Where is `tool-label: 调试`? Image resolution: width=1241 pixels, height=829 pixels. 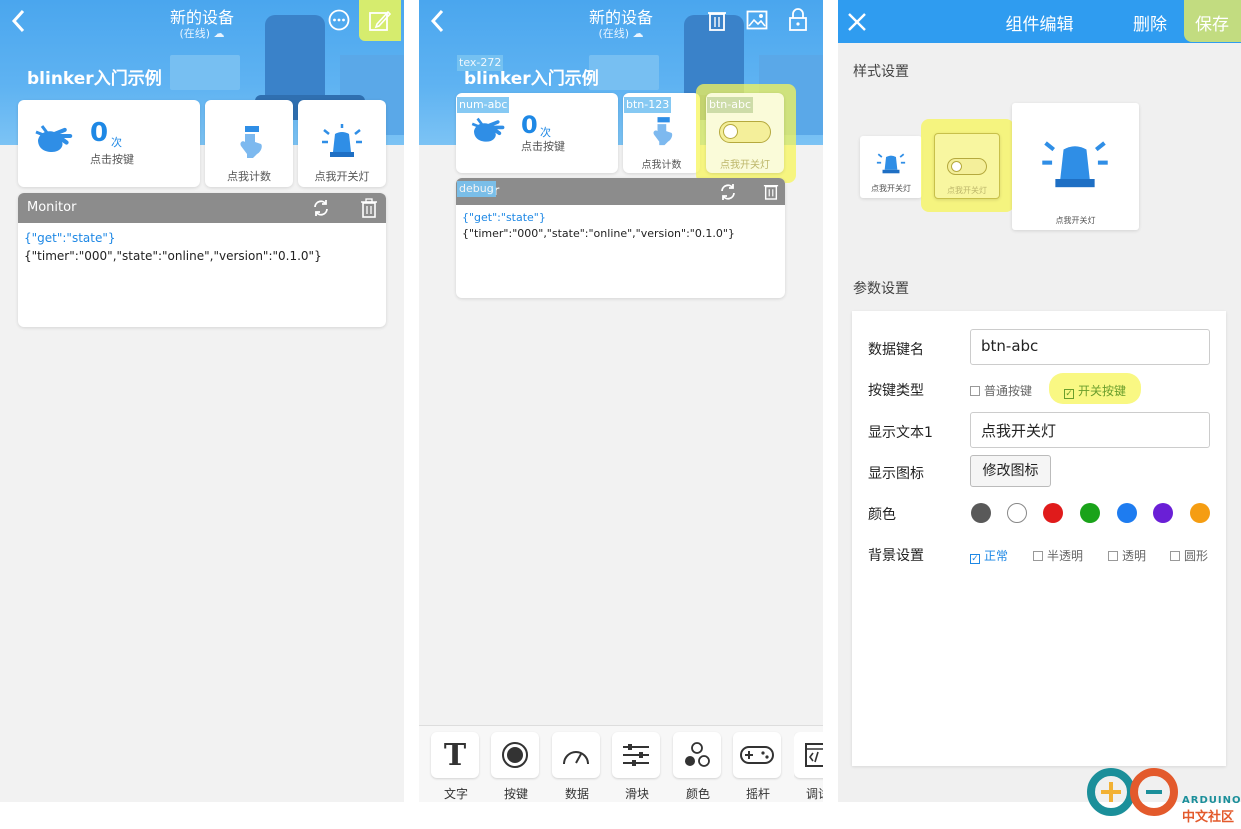 tool-label: 调试 is located at coordinates (814, 794).